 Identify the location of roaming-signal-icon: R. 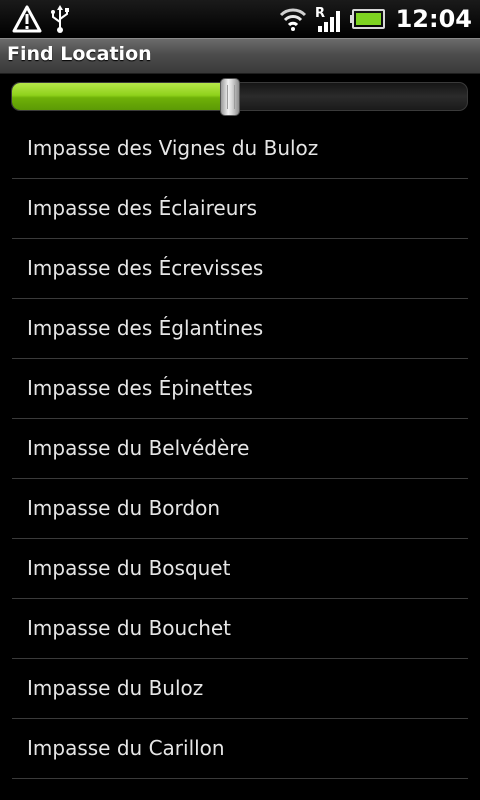
(329, 19).